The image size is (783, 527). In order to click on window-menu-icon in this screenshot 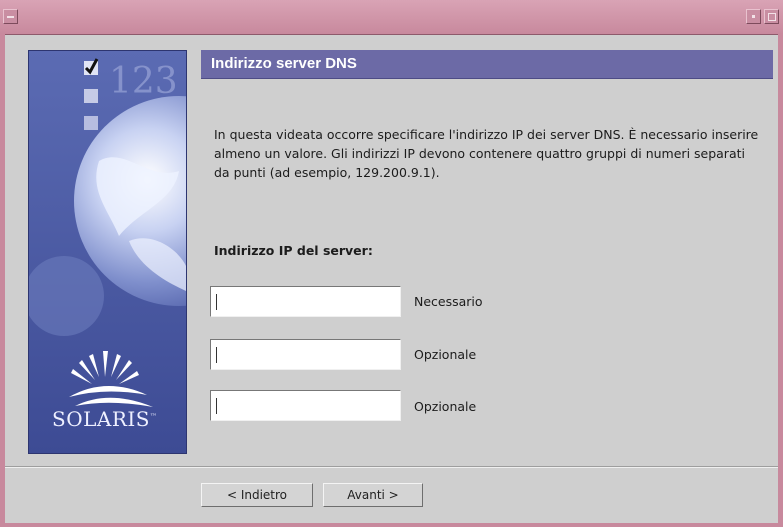, I will do `click(10, 16)`.